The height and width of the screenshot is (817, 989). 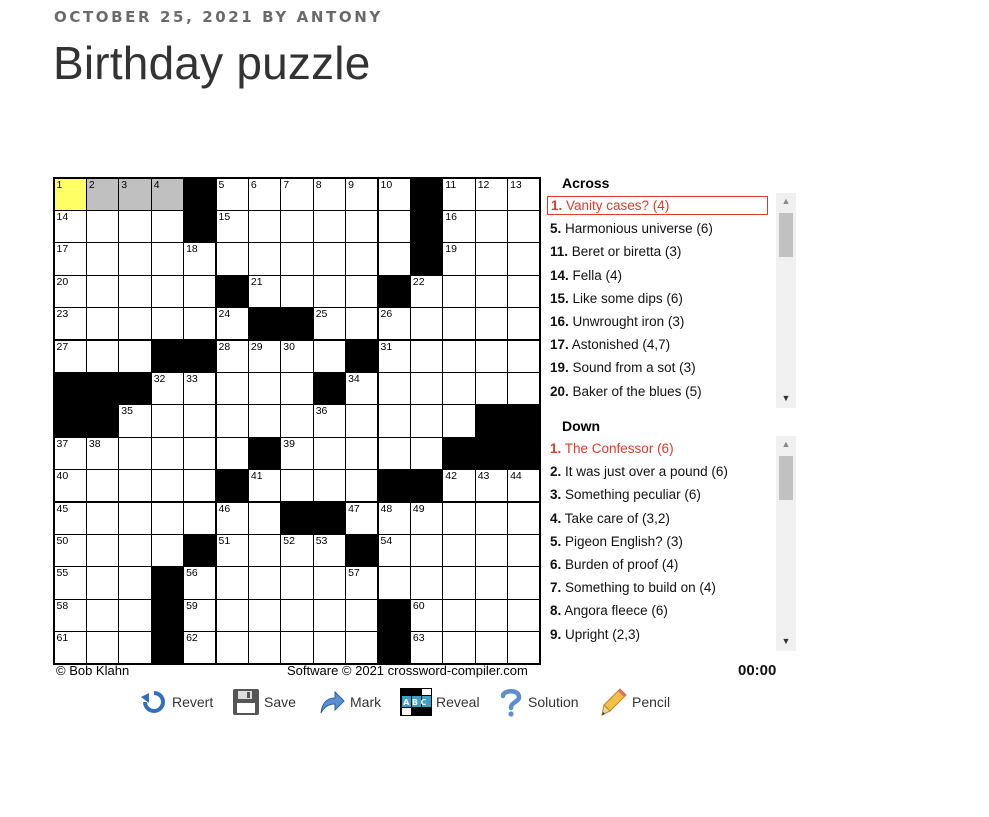 I want to click on software-credit: Software © 2021 crossword-compiler.com, so click(x=407, y=670).